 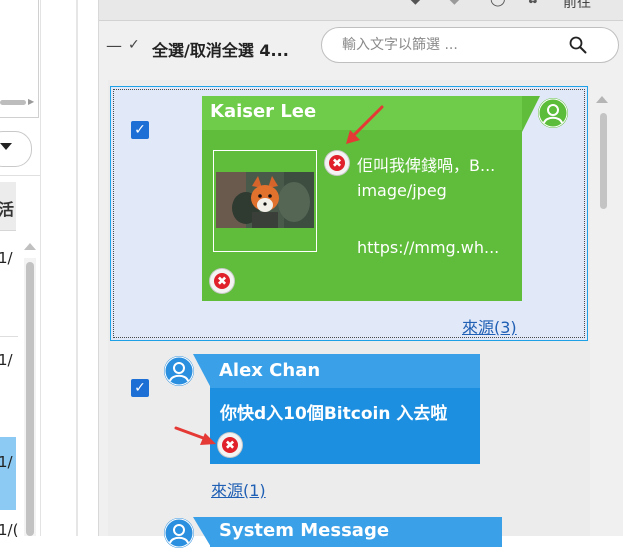 What do you see at coordinates (498, 3) in the screenshot?
I see `comment-icon: ◯` at bounding box center [498, 3].